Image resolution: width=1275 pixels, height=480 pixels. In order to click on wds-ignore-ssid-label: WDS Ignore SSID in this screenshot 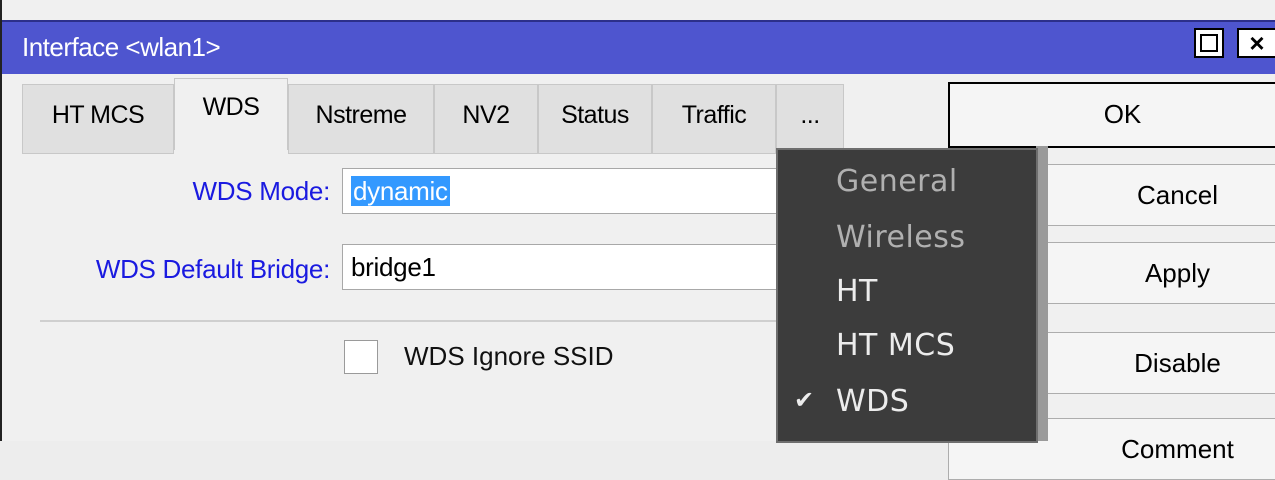, I will do `click(509, 356)`.